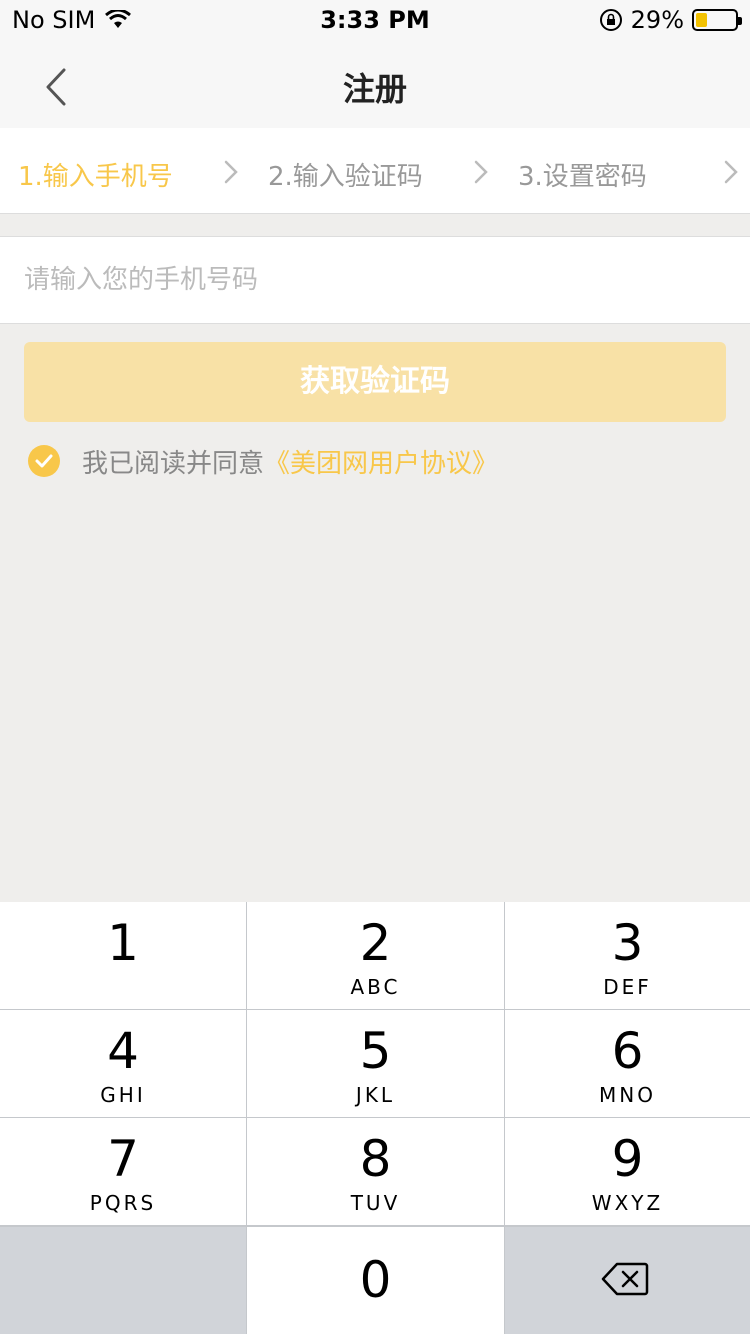  What do you see at coordinates (740, 21) in the screenshot?
I see `battery-tip` at bounding box center [740, 21].